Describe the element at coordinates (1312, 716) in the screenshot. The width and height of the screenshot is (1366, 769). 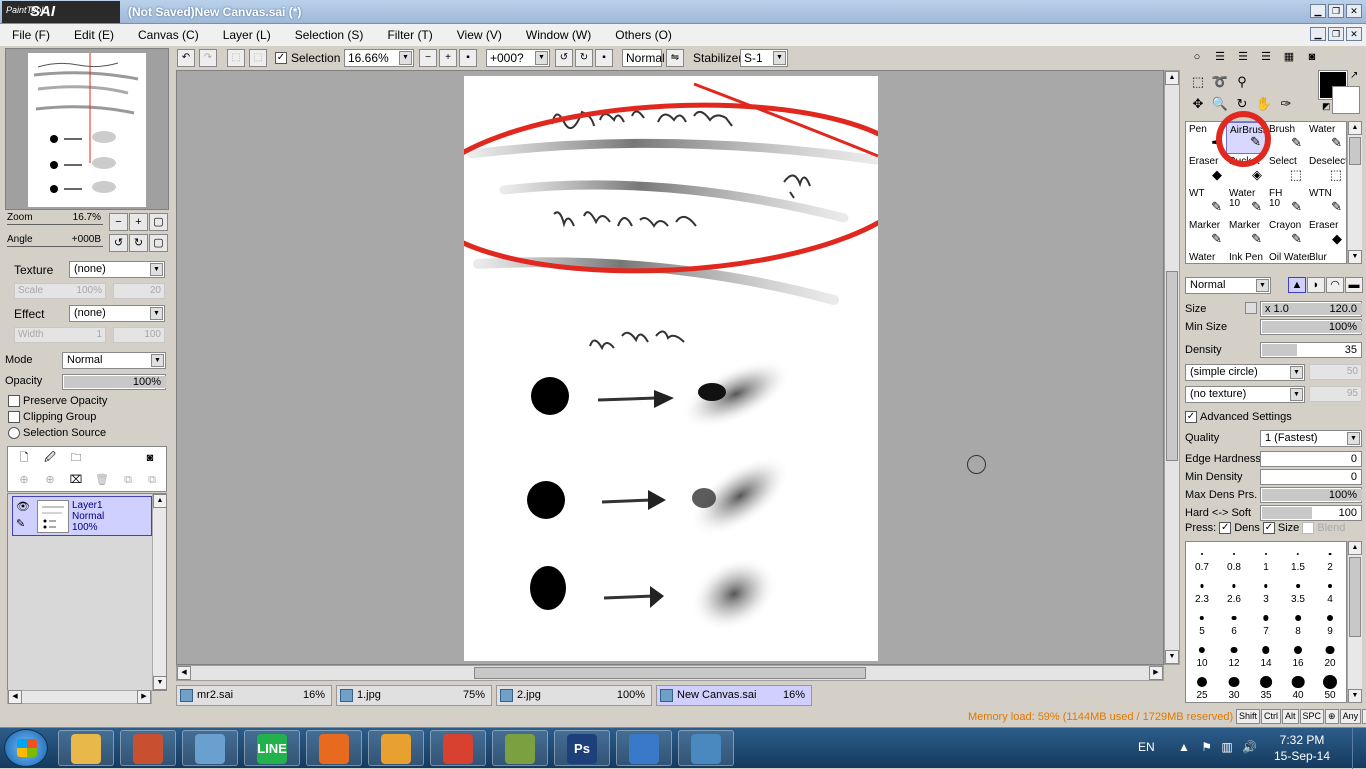
I see `status-key-button: SPC` at that location.